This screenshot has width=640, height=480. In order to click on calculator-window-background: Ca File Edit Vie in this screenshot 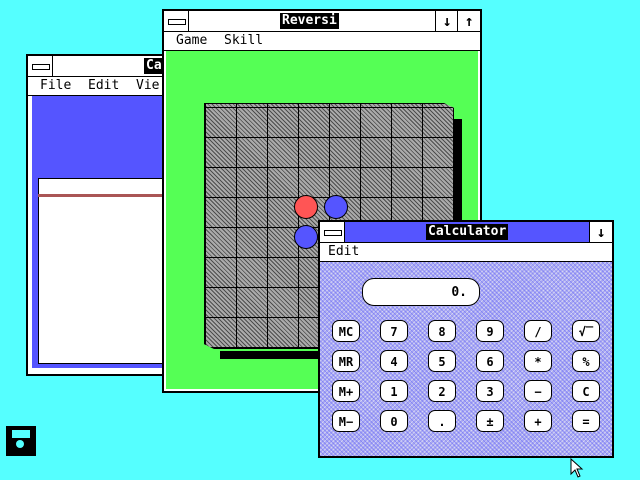, I will do `click(96, 215)`.